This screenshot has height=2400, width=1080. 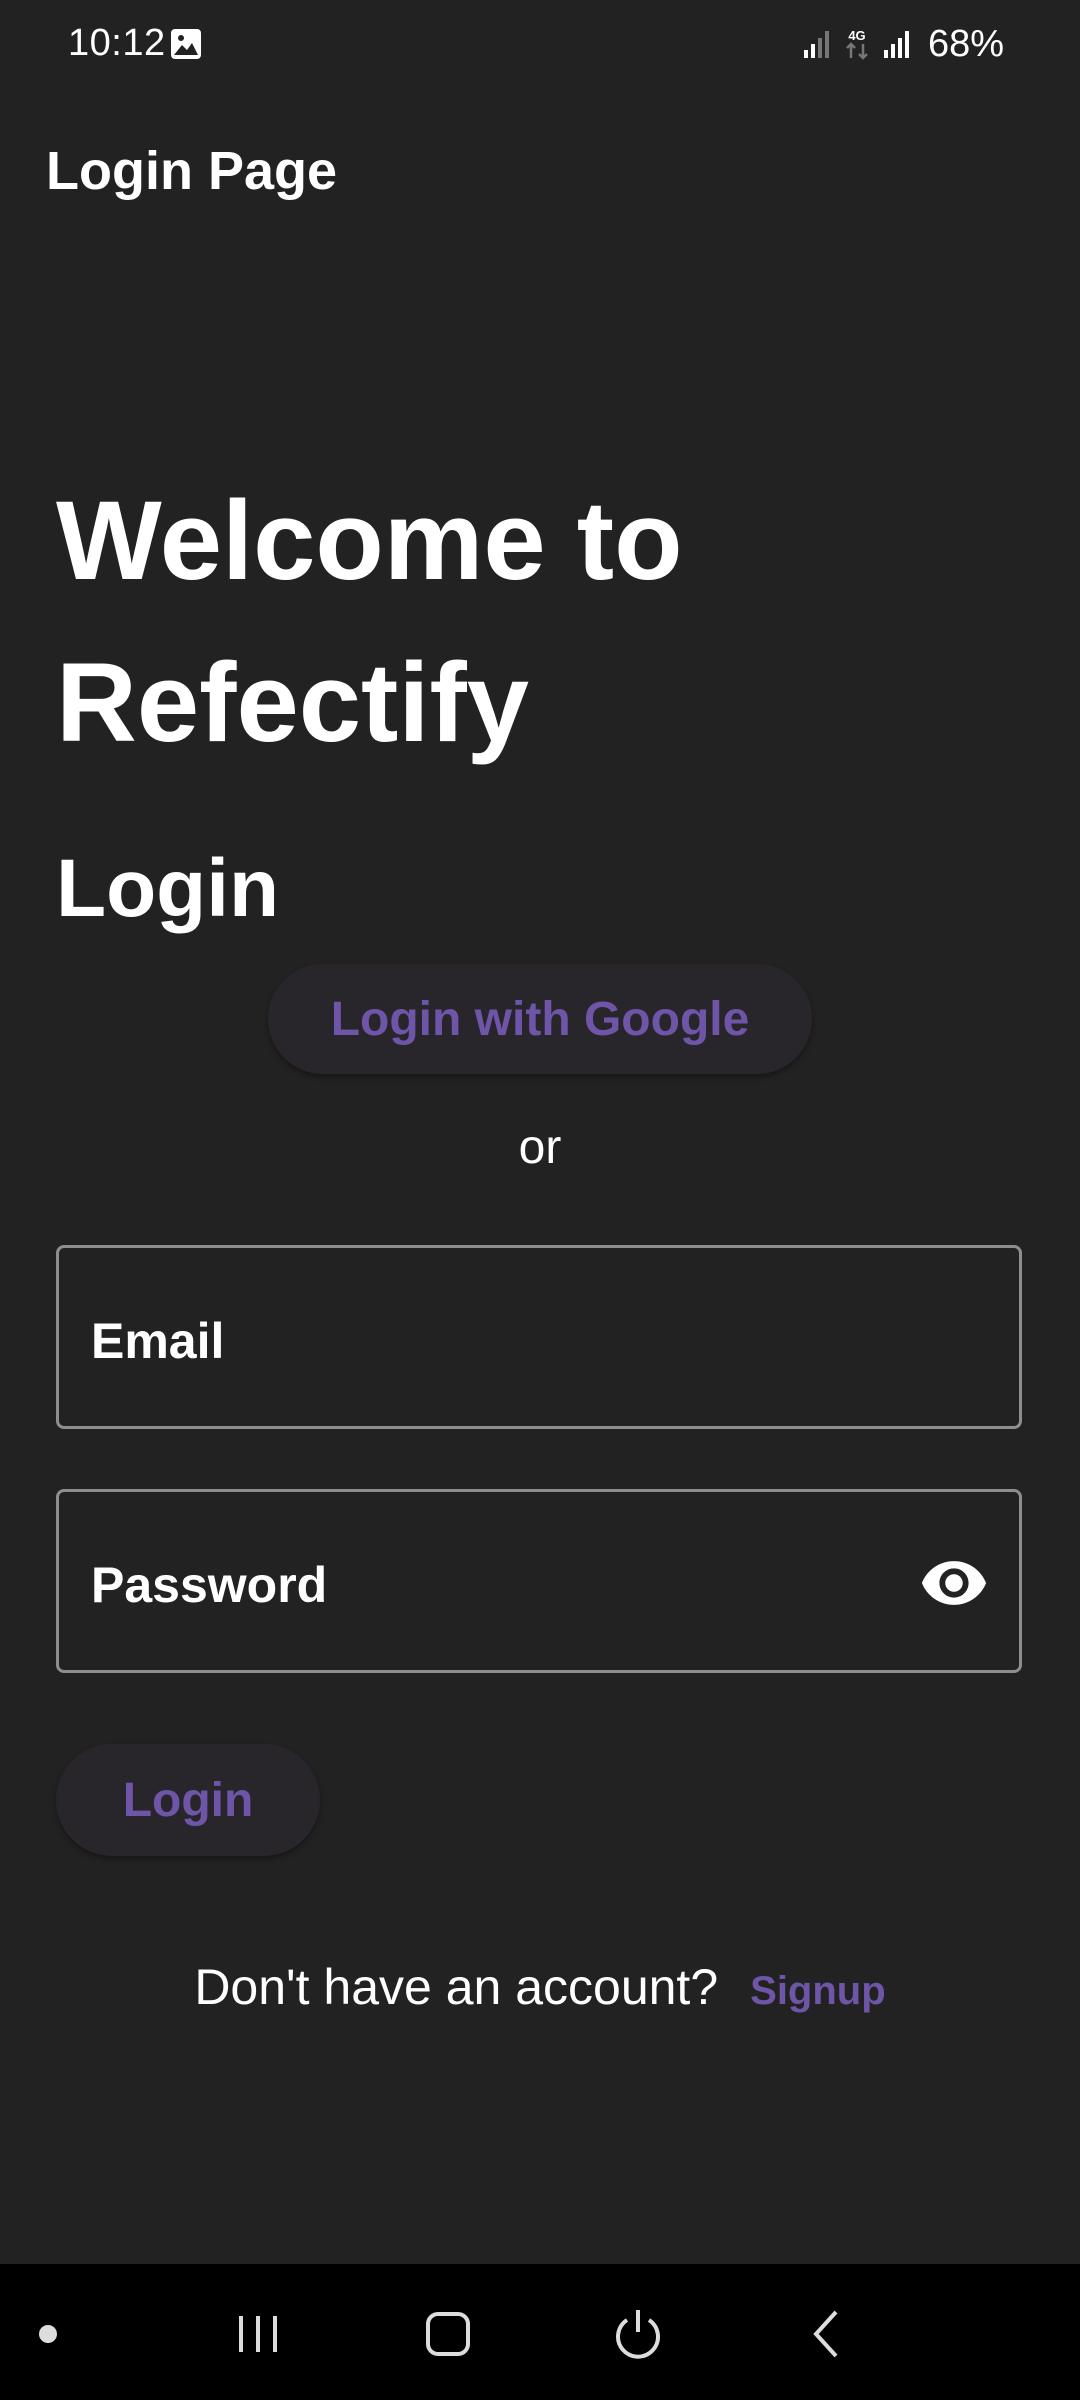 I want to click on battery-level: 68%, so click(x=965, y=43).